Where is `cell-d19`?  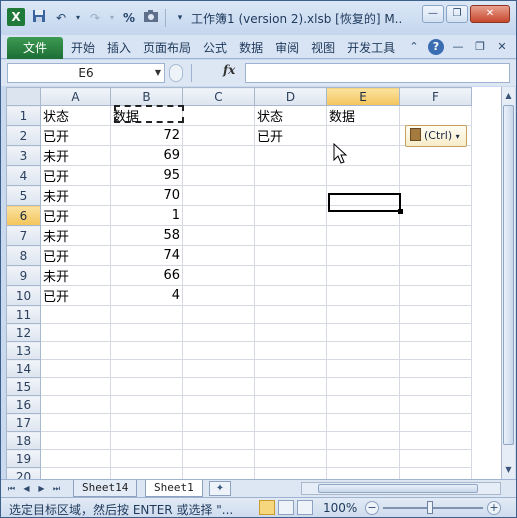 cell-d19 is located at coordinates (290, 458).